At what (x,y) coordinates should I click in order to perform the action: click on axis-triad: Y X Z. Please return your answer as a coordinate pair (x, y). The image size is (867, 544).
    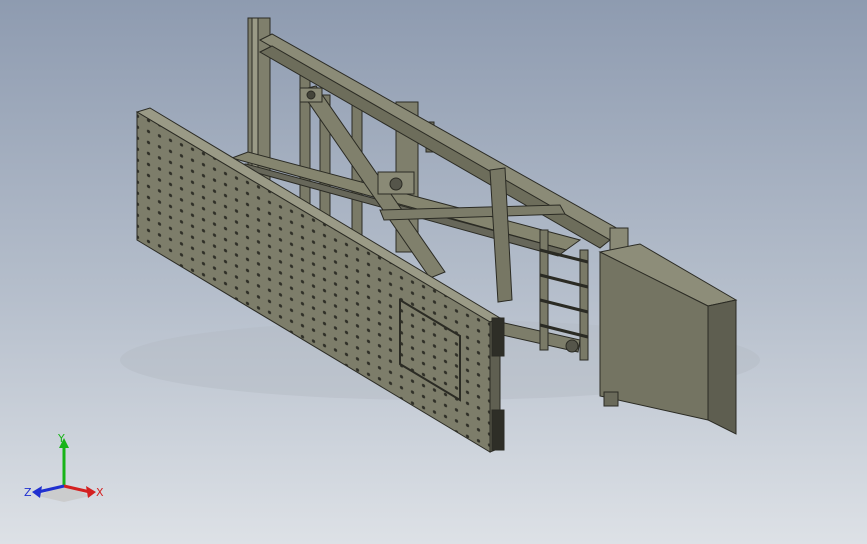
    Looking at the image, I should click on (64, 470).